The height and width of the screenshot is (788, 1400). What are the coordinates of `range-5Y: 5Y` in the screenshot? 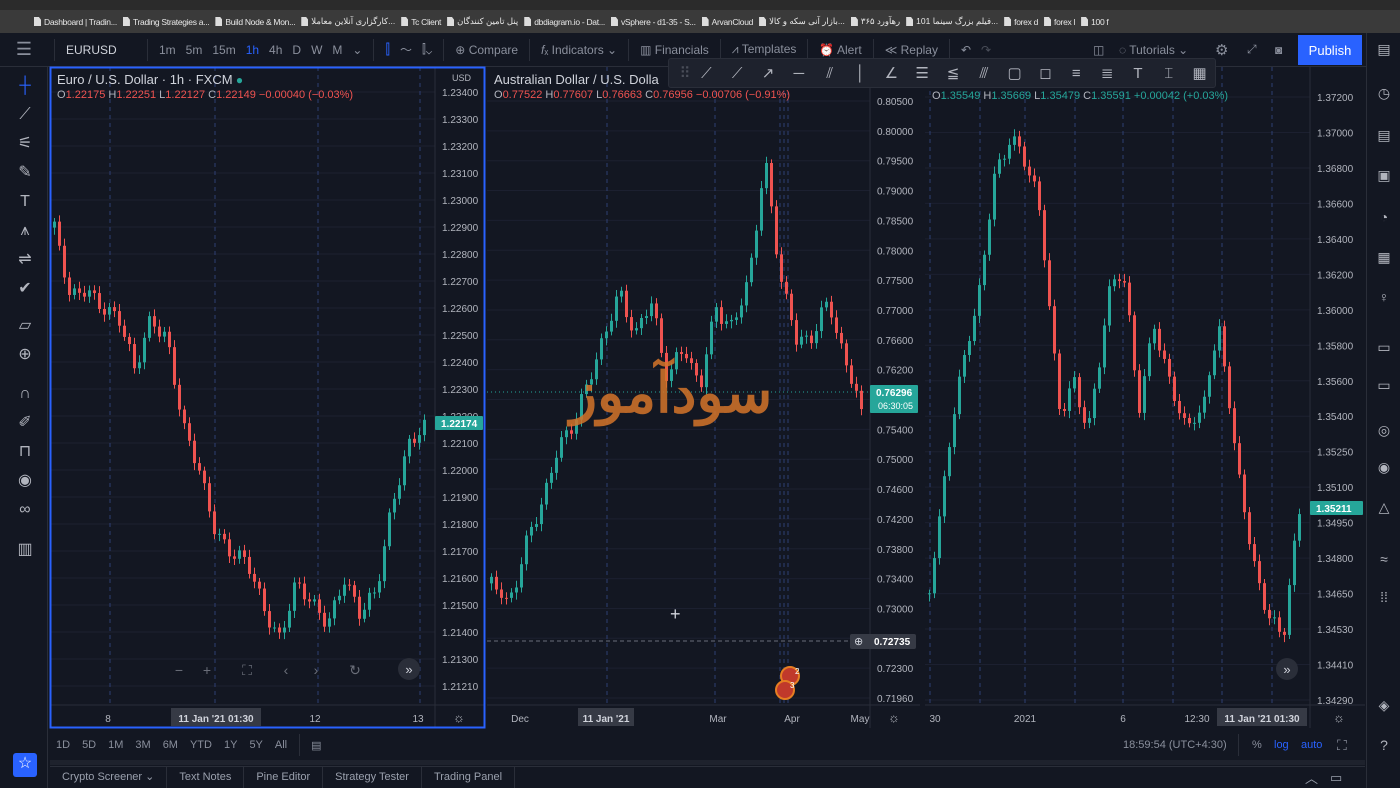 It's located at (255, 745).